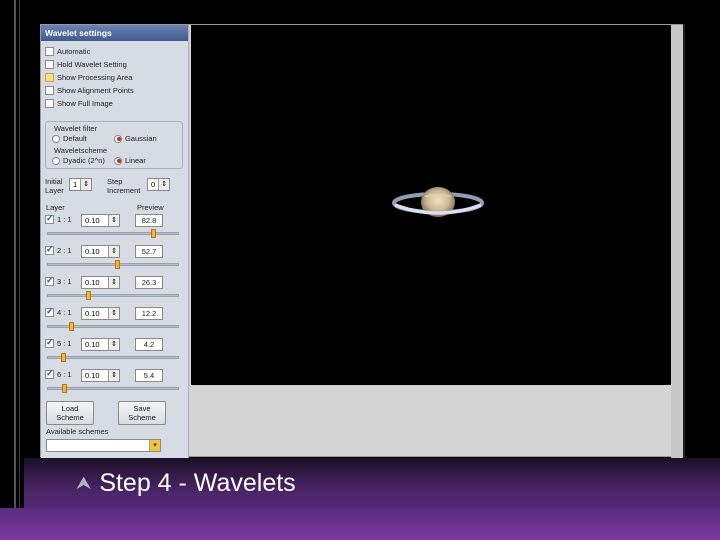 Image resolution: width=720 pixels, height=540 pixels. Describe the element at coordinates (154, 445) in the screenshot. I see `chevron-down-icon: ▾` at that location.